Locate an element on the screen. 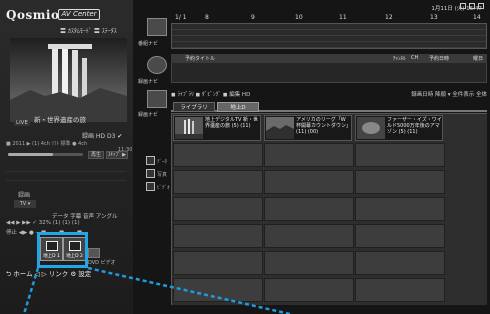 The height and width of the screenshot is (314, 490). callout-lines is located at coordinates (156, 290).